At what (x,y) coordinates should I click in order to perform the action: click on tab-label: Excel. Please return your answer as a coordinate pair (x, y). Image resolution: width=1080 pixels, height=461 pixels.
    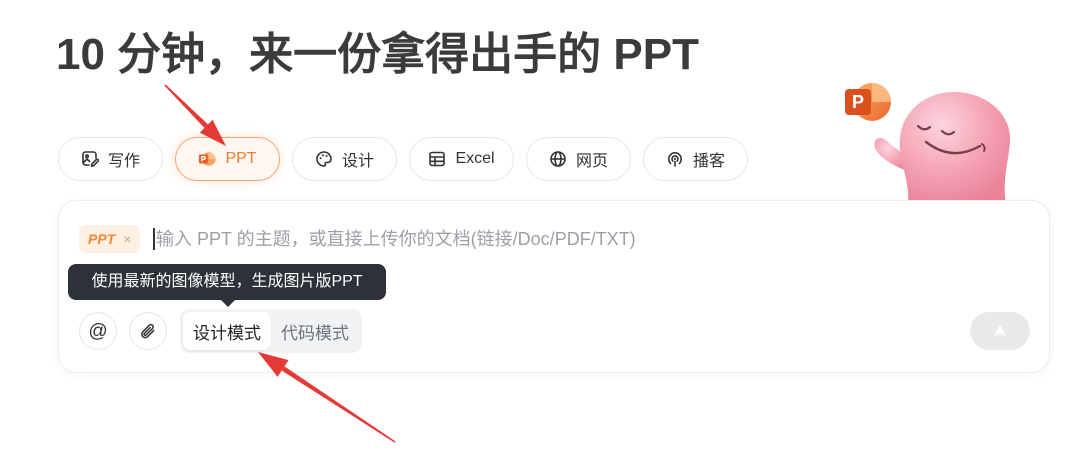
    Looking at the image, I should click on (475, 158).